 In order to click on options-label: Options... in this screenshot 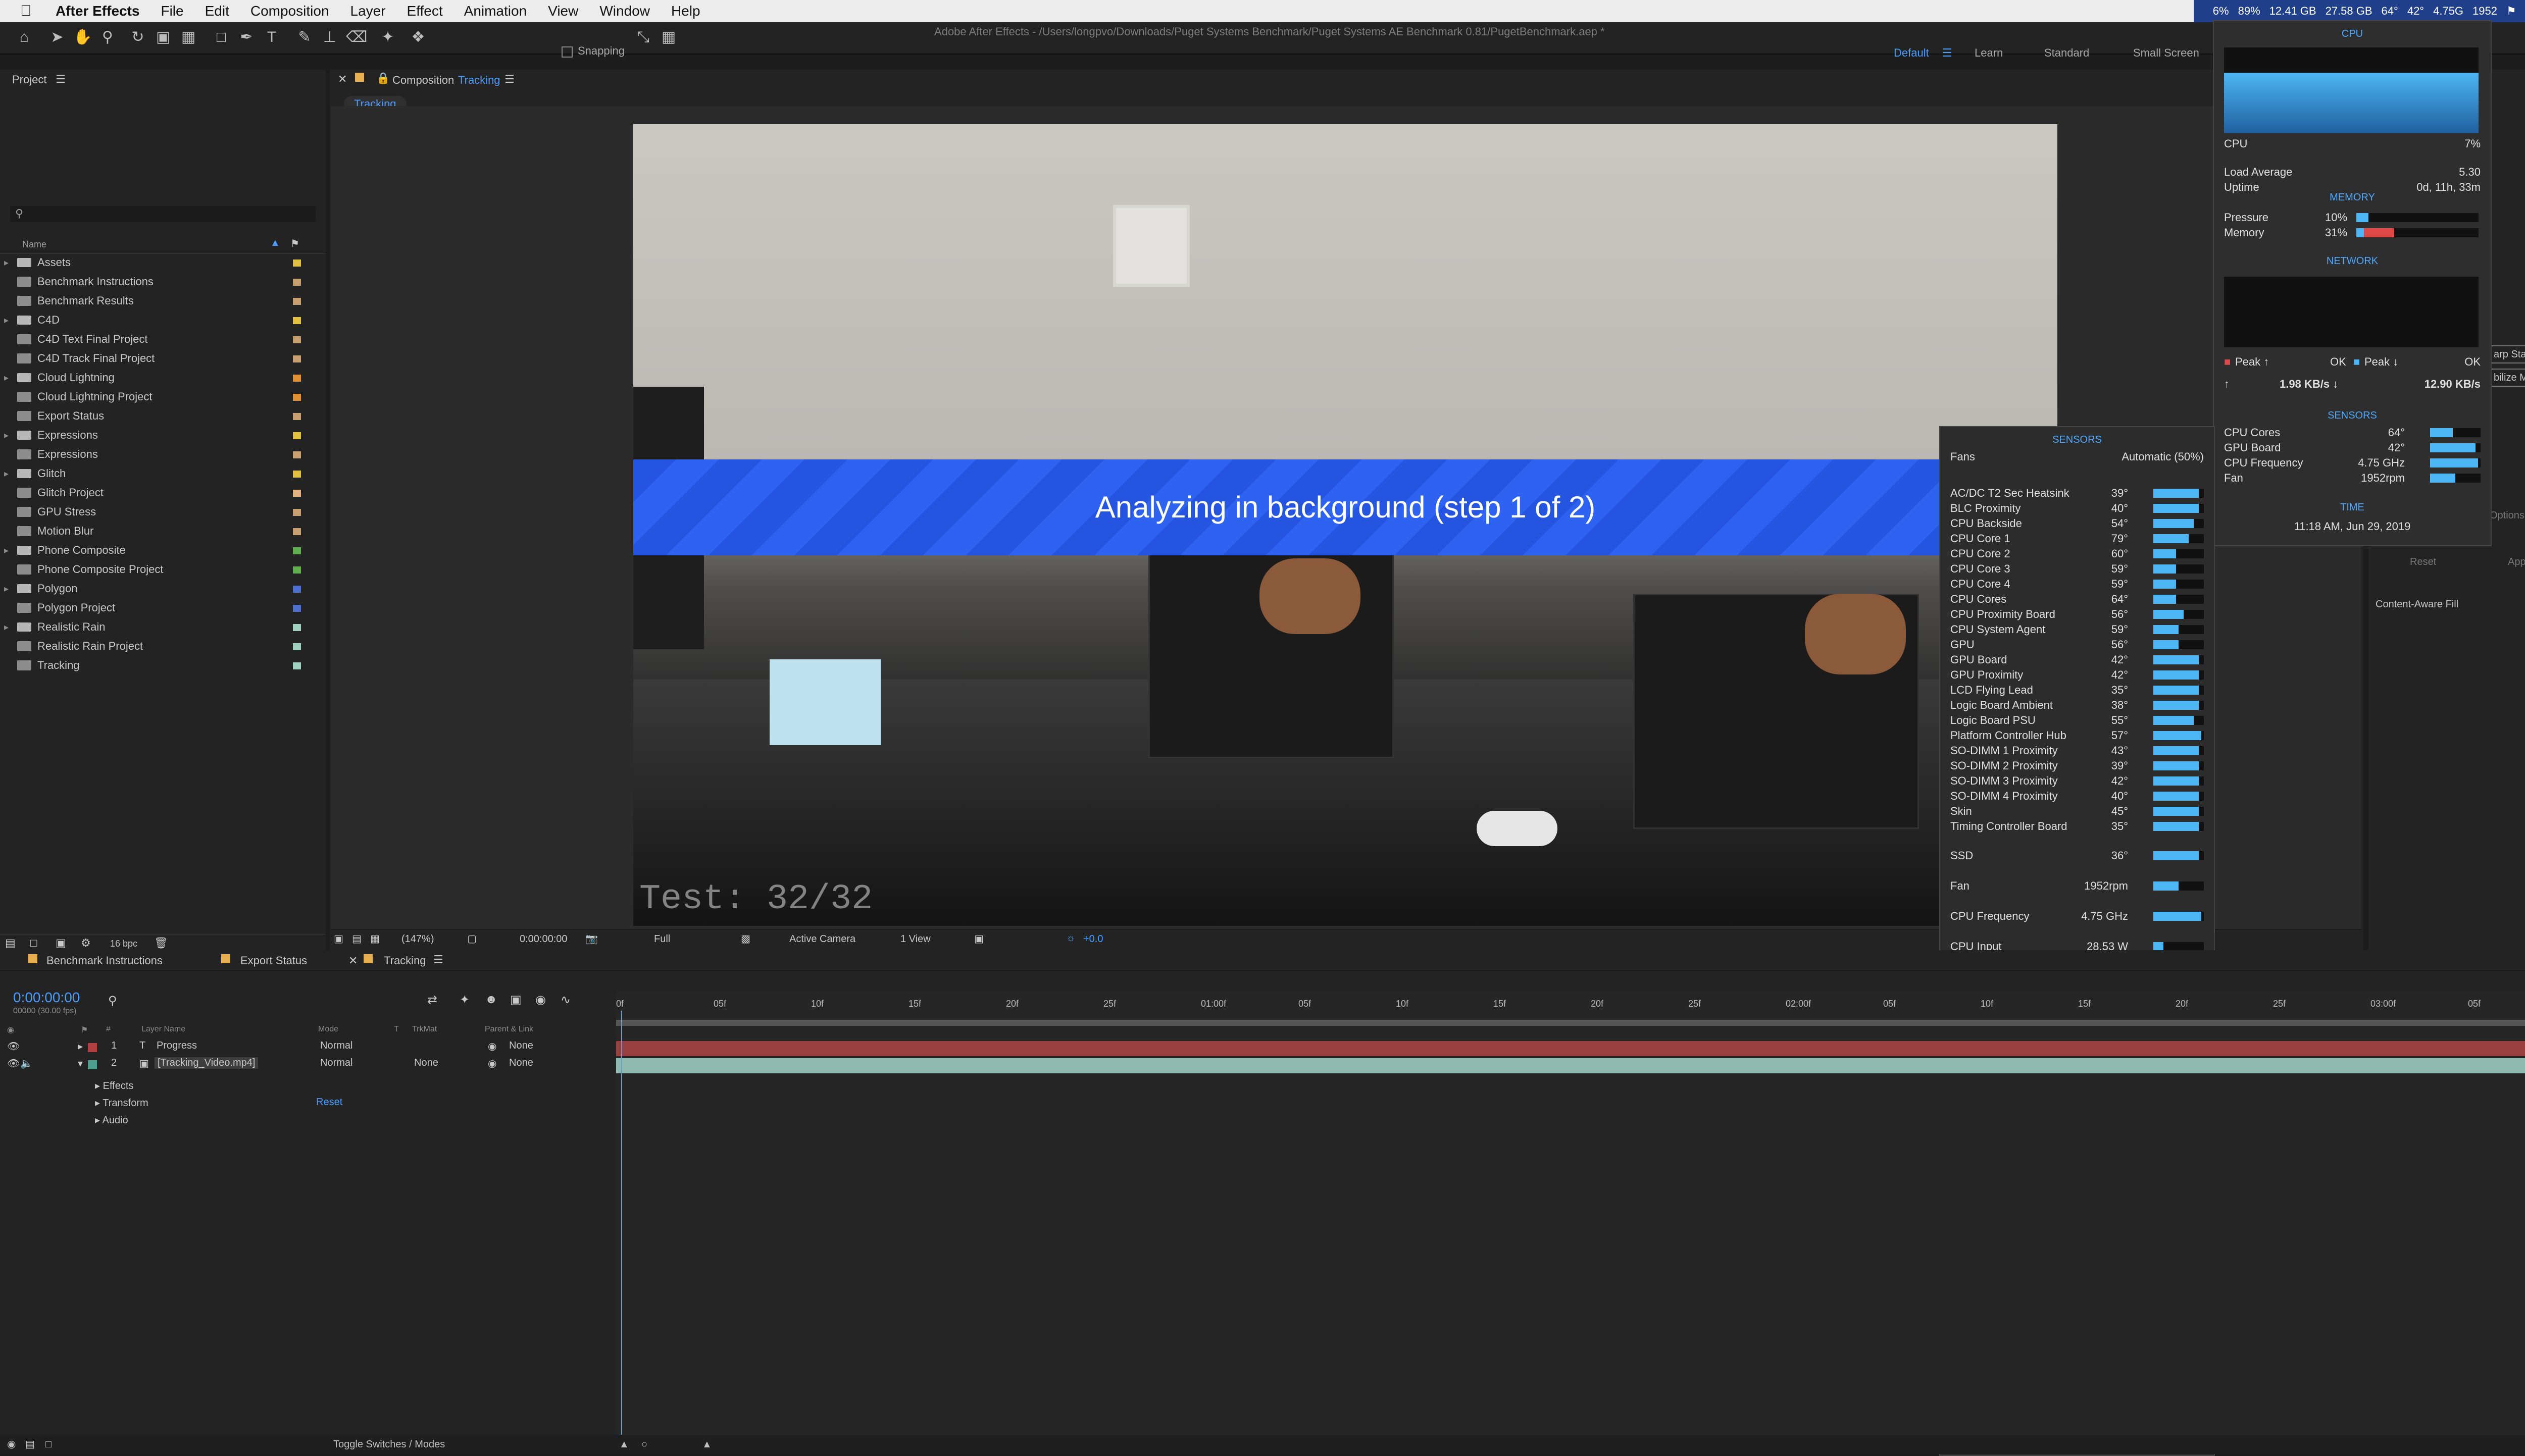, I will do `click(2507, 516)`.